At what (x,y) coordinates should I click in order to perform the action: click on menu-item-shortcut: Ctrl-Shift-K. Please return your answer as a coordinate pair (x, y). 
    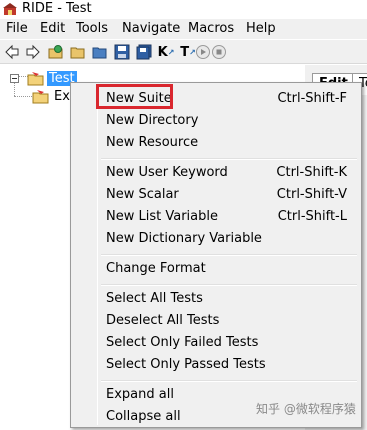
    Looking at the image, I should click on (311, 172).